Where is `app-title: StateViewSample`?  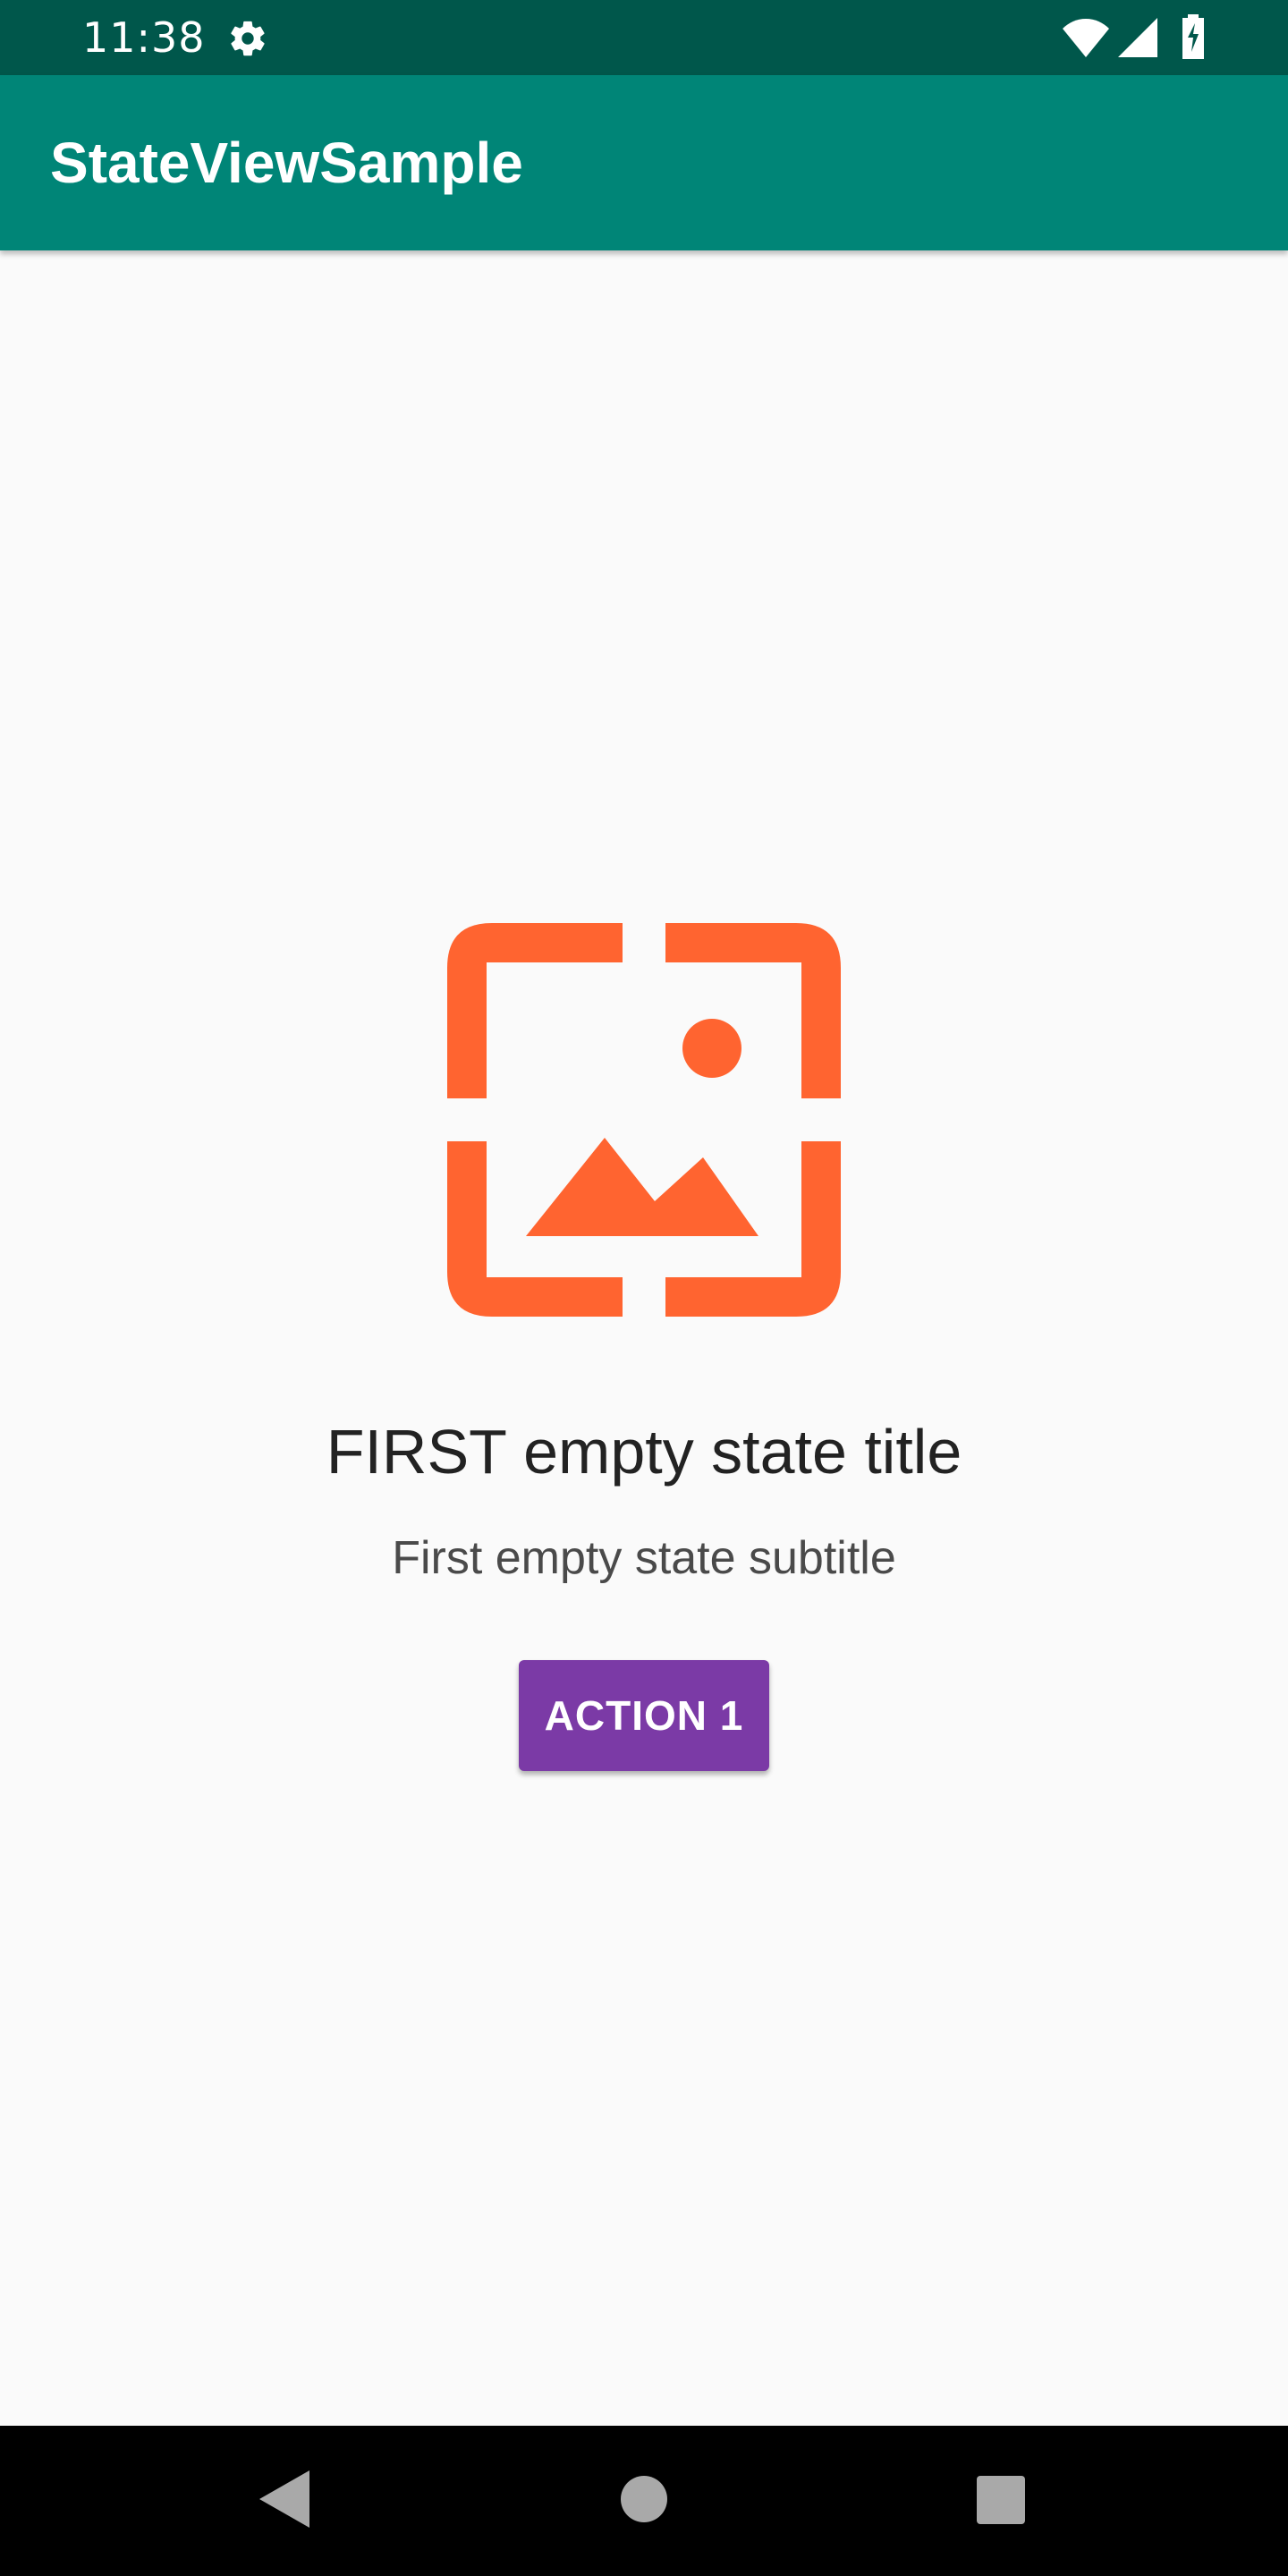
app-title: StateViewSample is located at coordinates (286, 163).